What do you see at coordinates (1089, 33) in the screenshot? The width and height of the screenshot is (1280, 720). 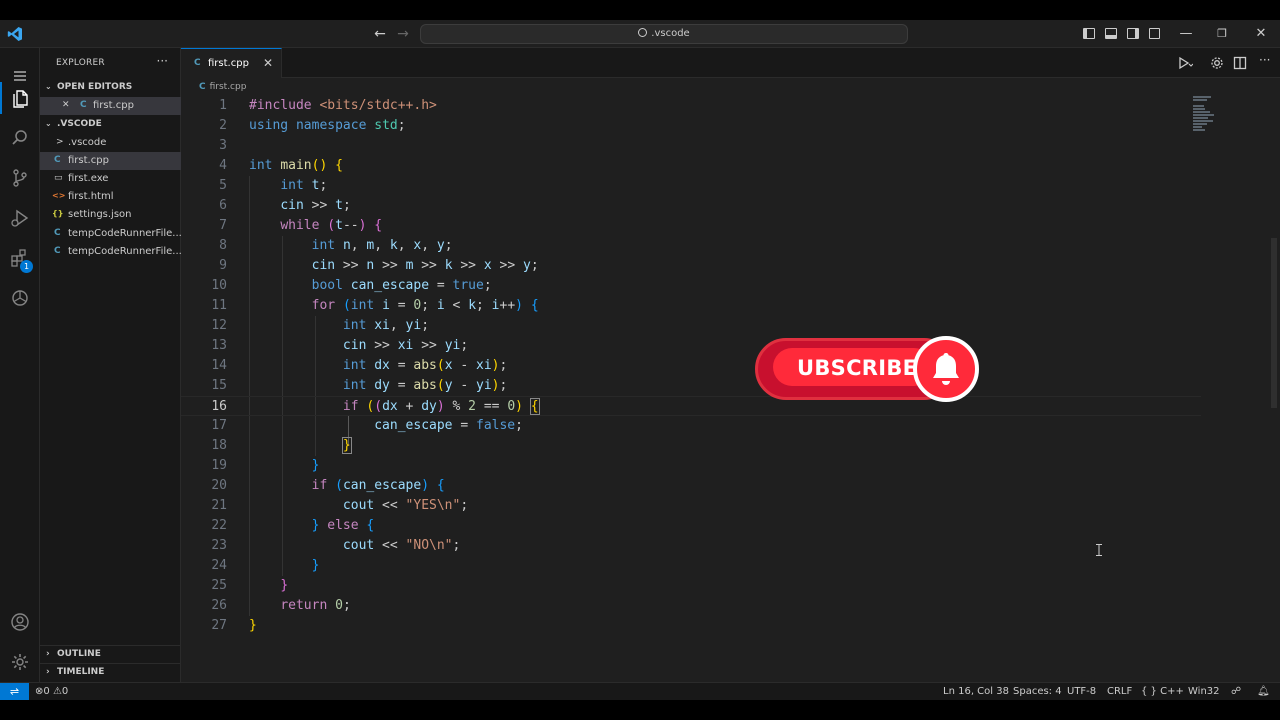 I see `toggle-primary-sidebar-icon` at bounding box center [1089, 33].